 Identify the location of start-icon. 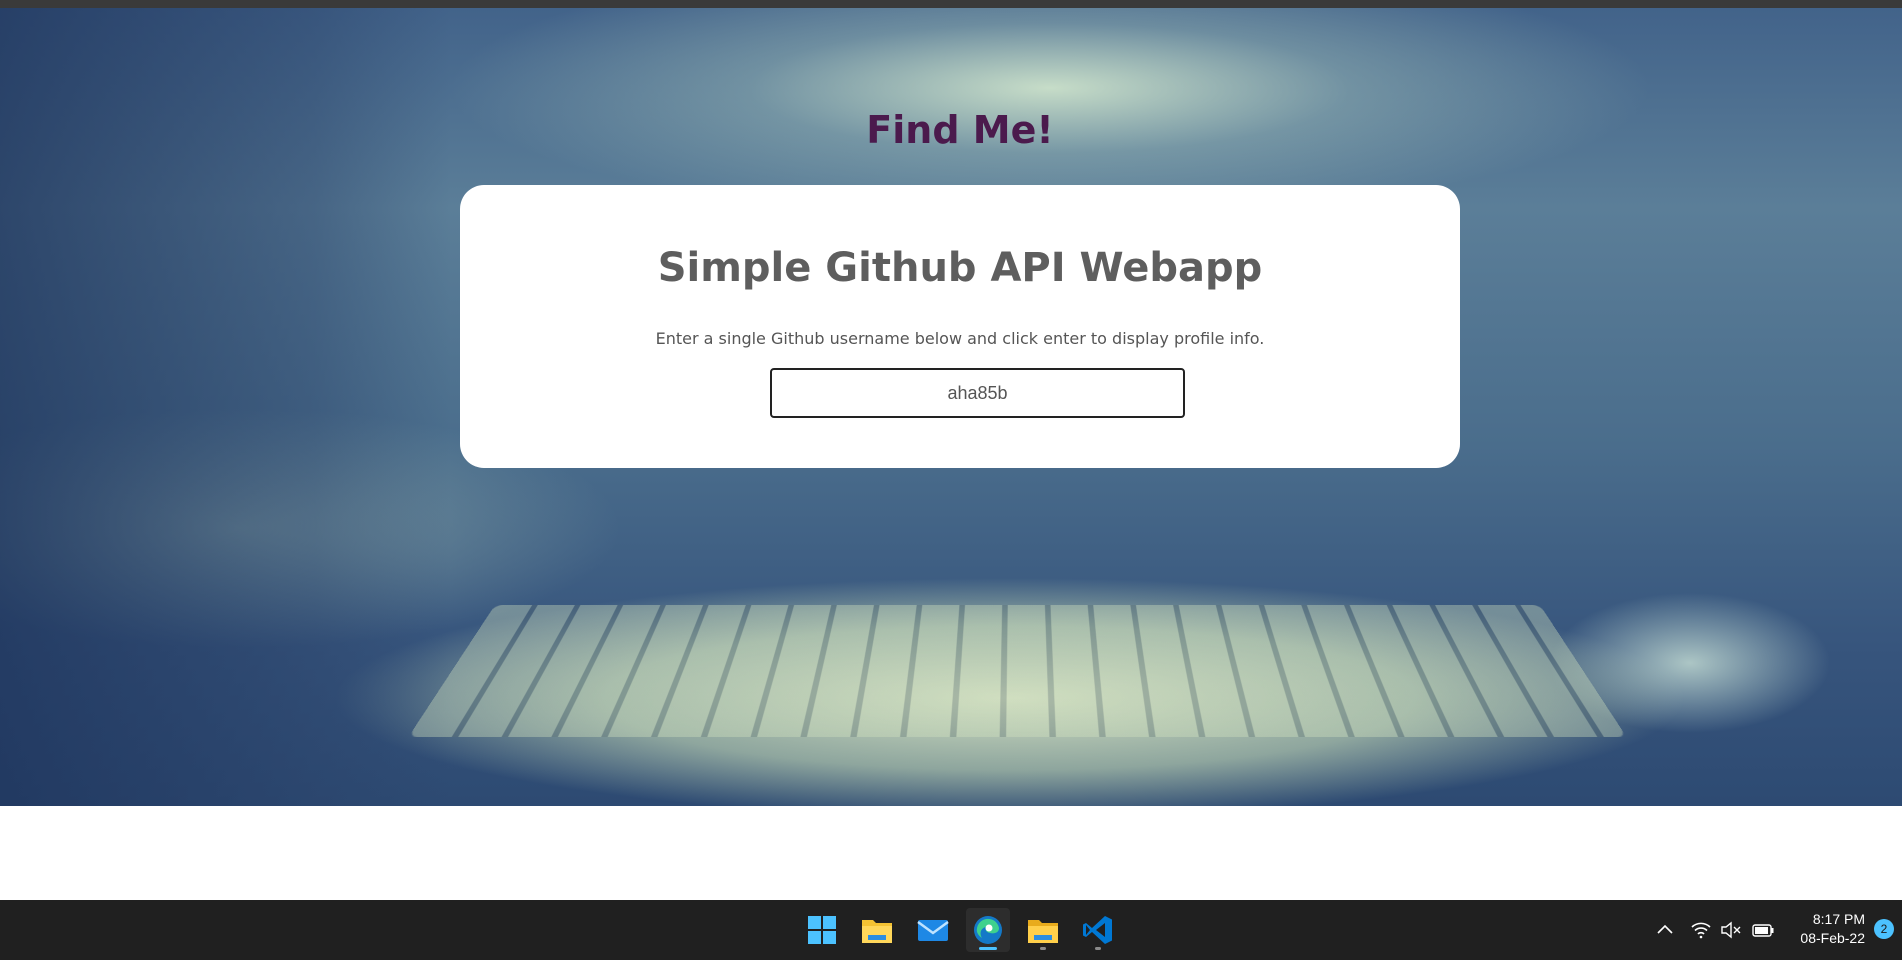
(822, 930).